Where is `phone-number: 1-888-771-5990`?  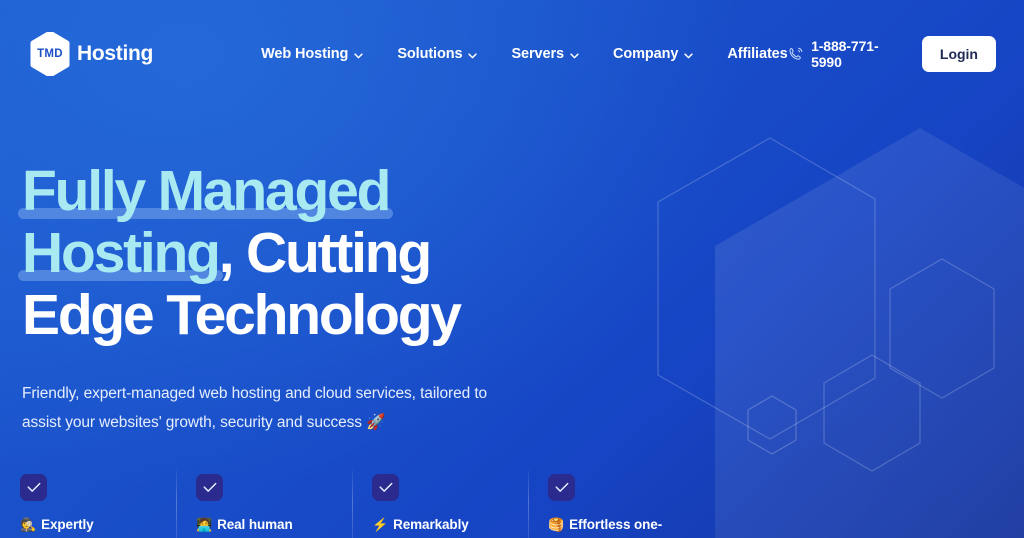
phone-number: 1-888-771-5990 is located at coordinates (845, 54).